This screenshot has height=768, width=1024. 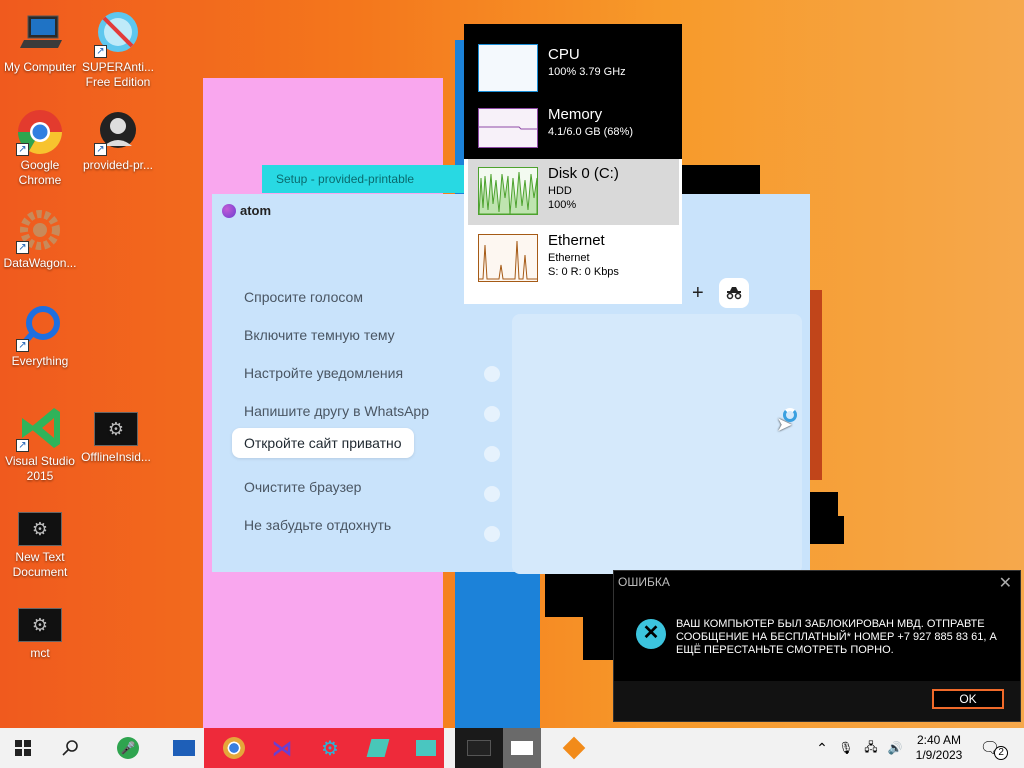 What do you see at coordinates (871, 748) in the screenshot?
I see `network-icon: 🖧` at bounding box center [871, 748].